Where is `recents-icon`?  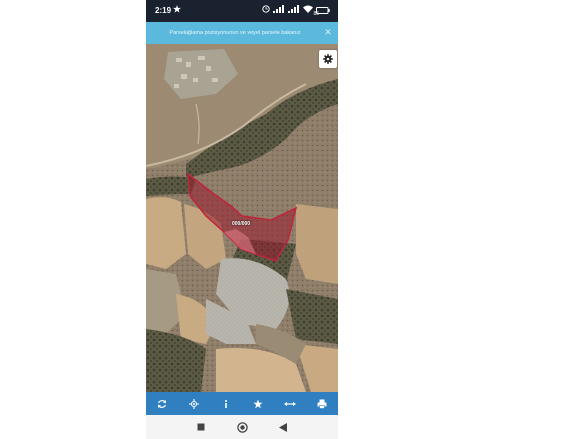 recents-icon is located at coordinates (201, 427).